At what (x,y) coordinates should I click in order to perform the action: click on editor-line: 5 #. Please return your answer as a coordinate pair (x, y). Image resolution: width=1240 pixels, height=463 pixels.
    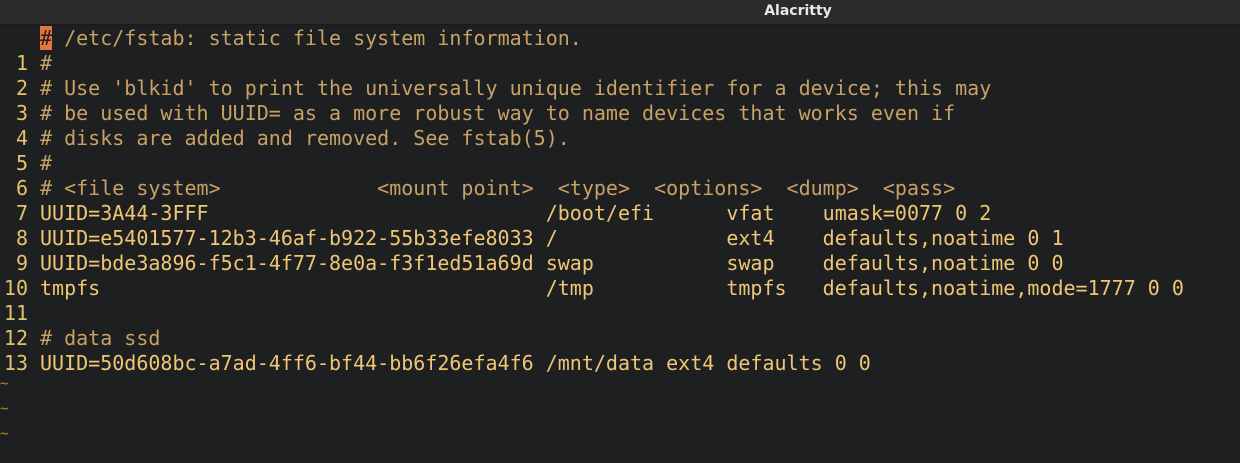
    Looking at the image, I should click on (620, 163).